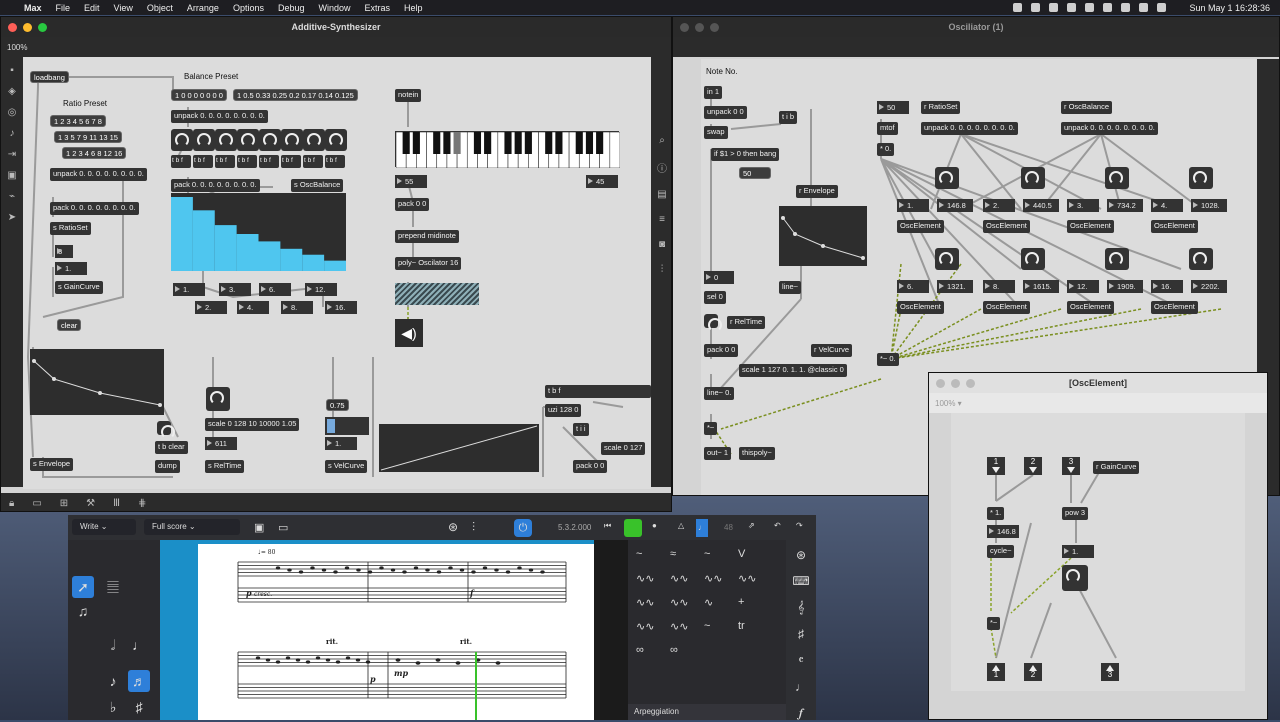 This screenshot has height=722, width=1280. Describe the element at coordinates (741, 554) in the screenshot. I see `ornament-button: V` at that location.